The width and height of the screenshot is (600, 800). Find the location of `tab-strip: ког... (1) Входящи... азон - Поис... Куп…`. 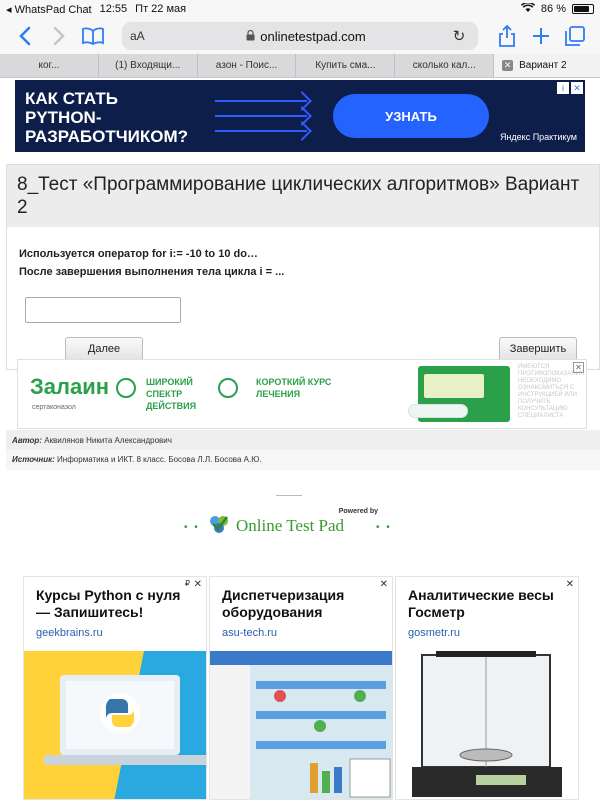

tab-strip: ког... (1) Входящи... азон - Поис... Куп… is located at coordinates (300, 66).